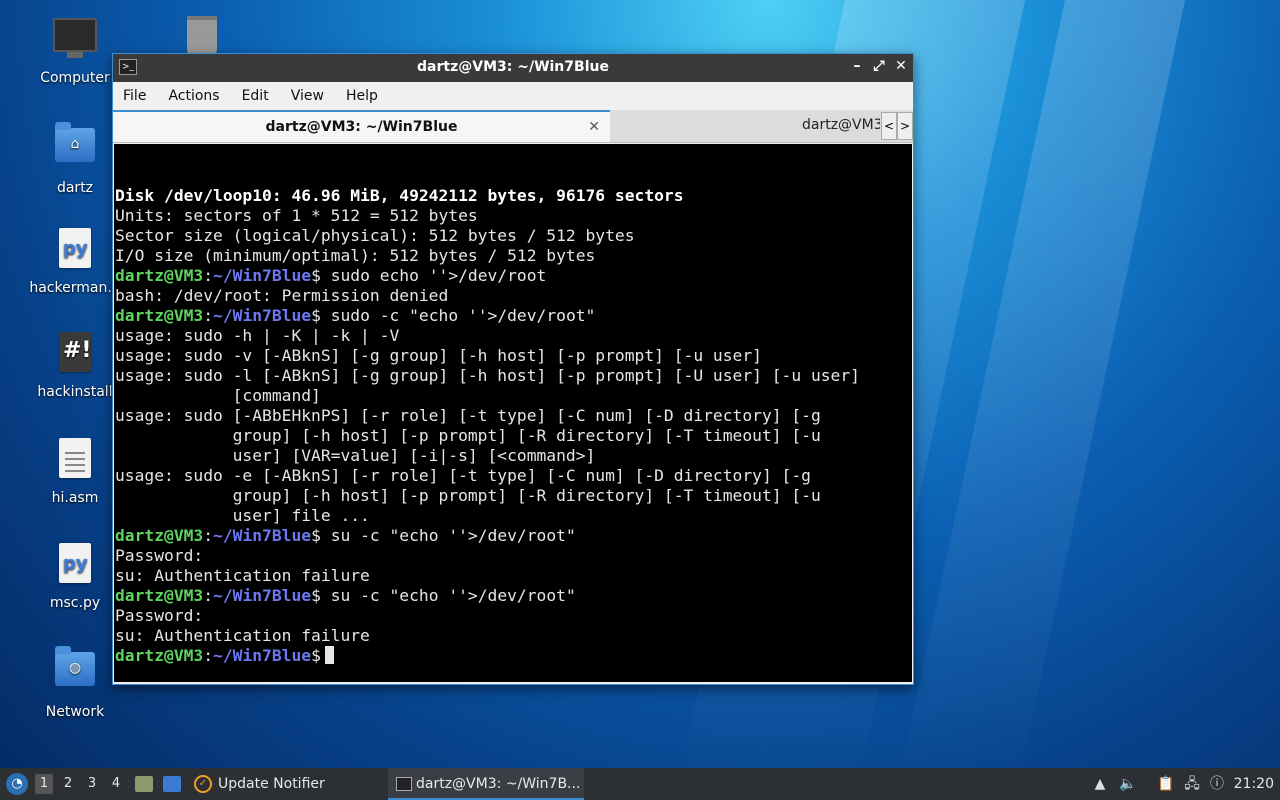 This screenshot has height=800, width=1280. I want to click on desktop-icon-label: Computer, so click(75, 78).